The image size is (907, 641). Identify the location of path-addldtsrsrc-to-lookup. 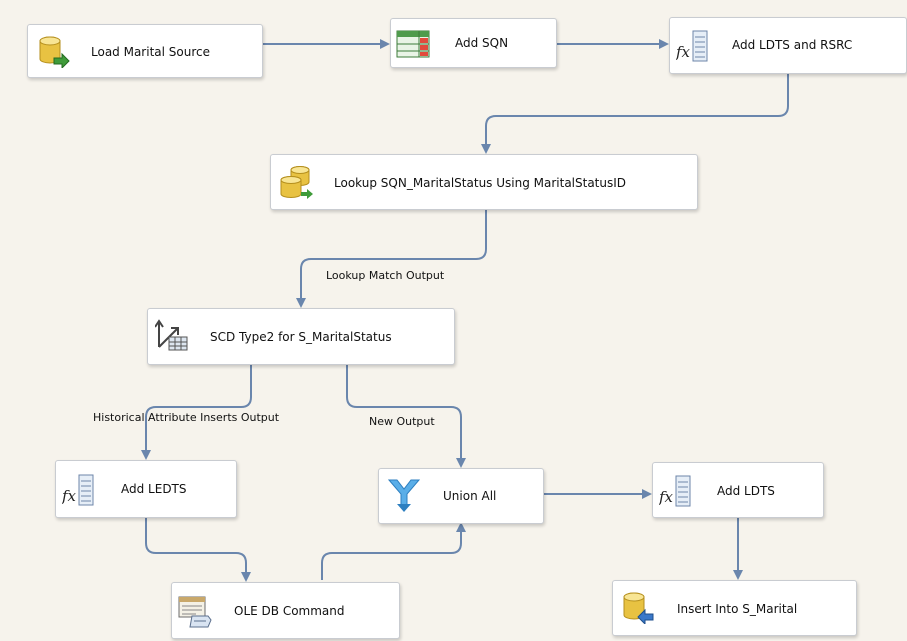
(635, 114).